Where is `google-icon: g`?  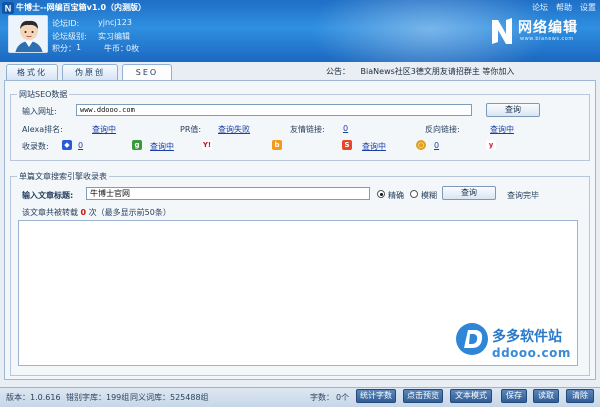
google-icon: g is located at coordinates (137, 145).